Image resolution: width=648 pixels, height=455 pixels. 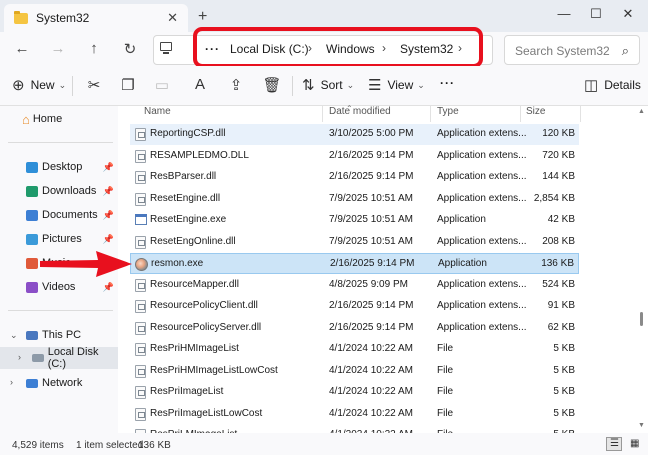 I want to click on search-box: Search System32 ⌕, so click(x=572, y=50).